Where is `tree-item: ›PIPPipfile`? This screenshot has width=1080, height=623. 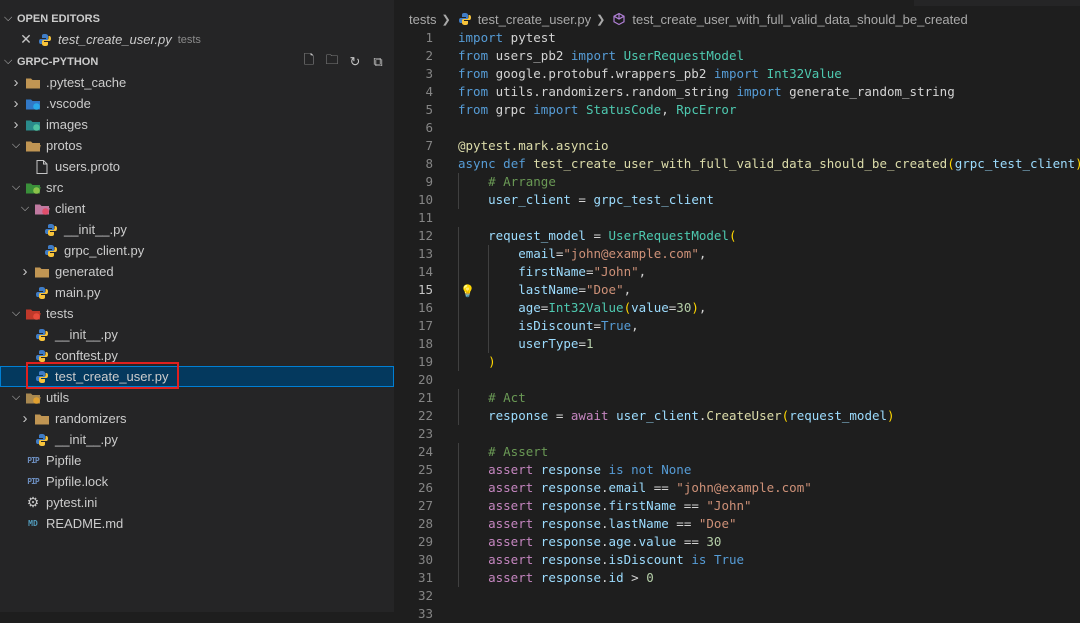
tree-item: ›PIPPipfile is located at coordinates (197, 460).